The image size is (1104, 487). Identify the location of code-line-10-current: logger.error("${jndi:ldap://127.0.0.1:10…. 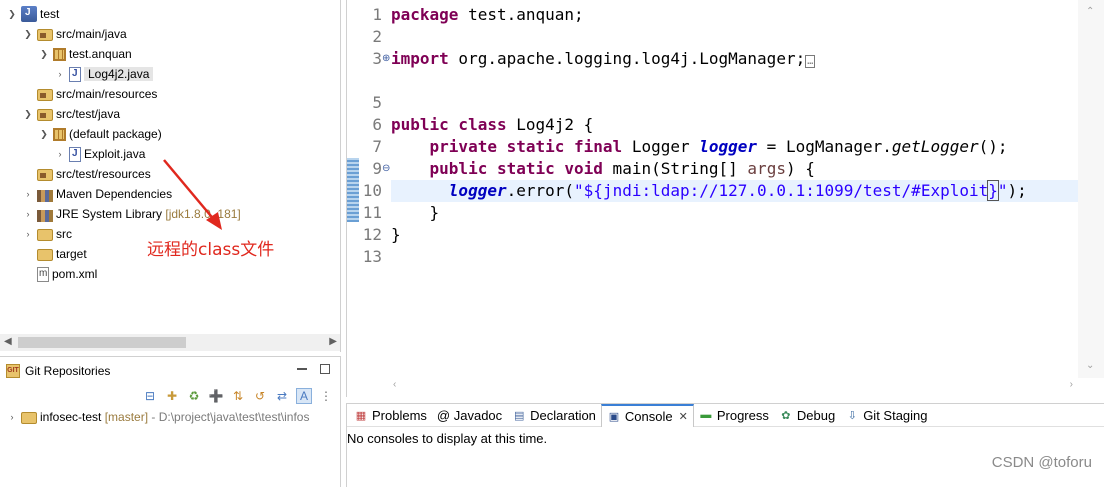
(735, 191).